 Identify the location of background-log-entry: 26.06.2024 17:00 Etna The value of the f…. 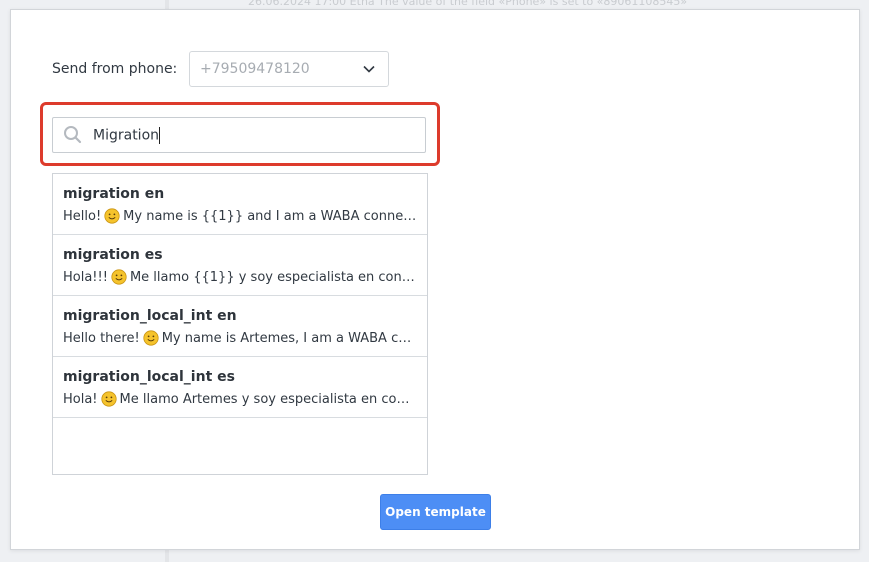
(468, 4).